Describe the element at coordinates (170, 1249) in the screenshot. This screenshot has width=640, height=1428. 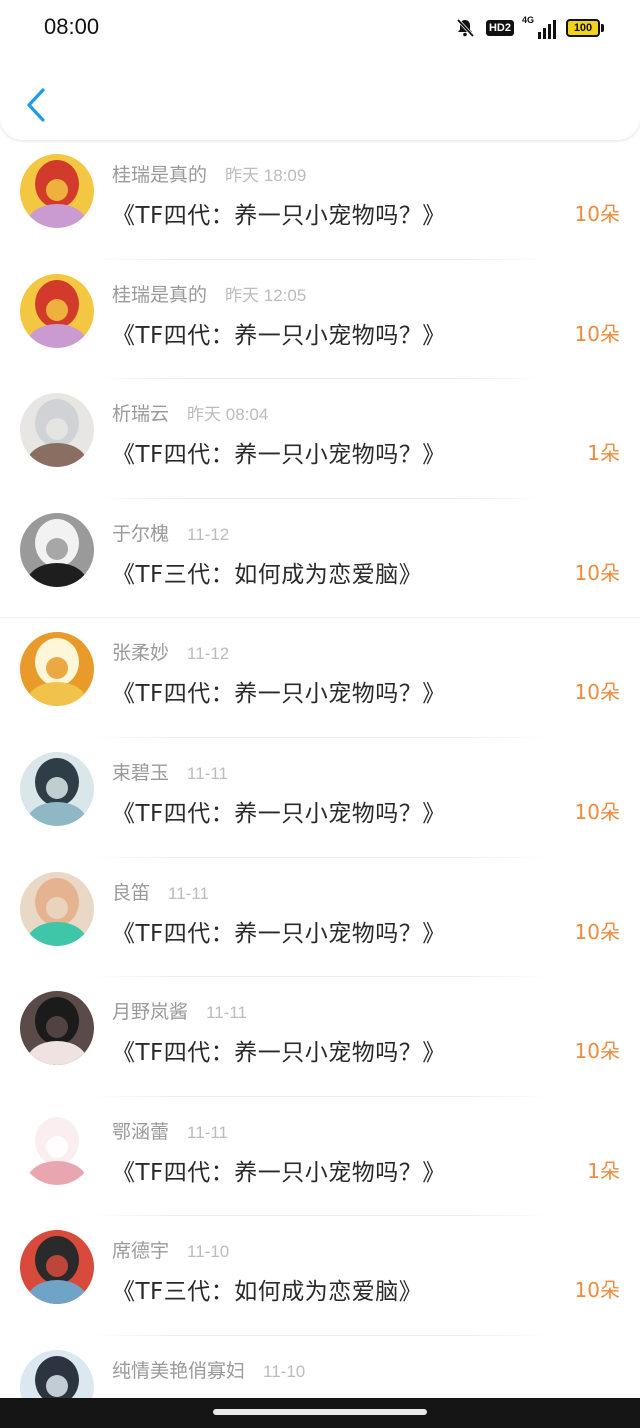
I see `user-meta: 席德宇 11-10` at that location.